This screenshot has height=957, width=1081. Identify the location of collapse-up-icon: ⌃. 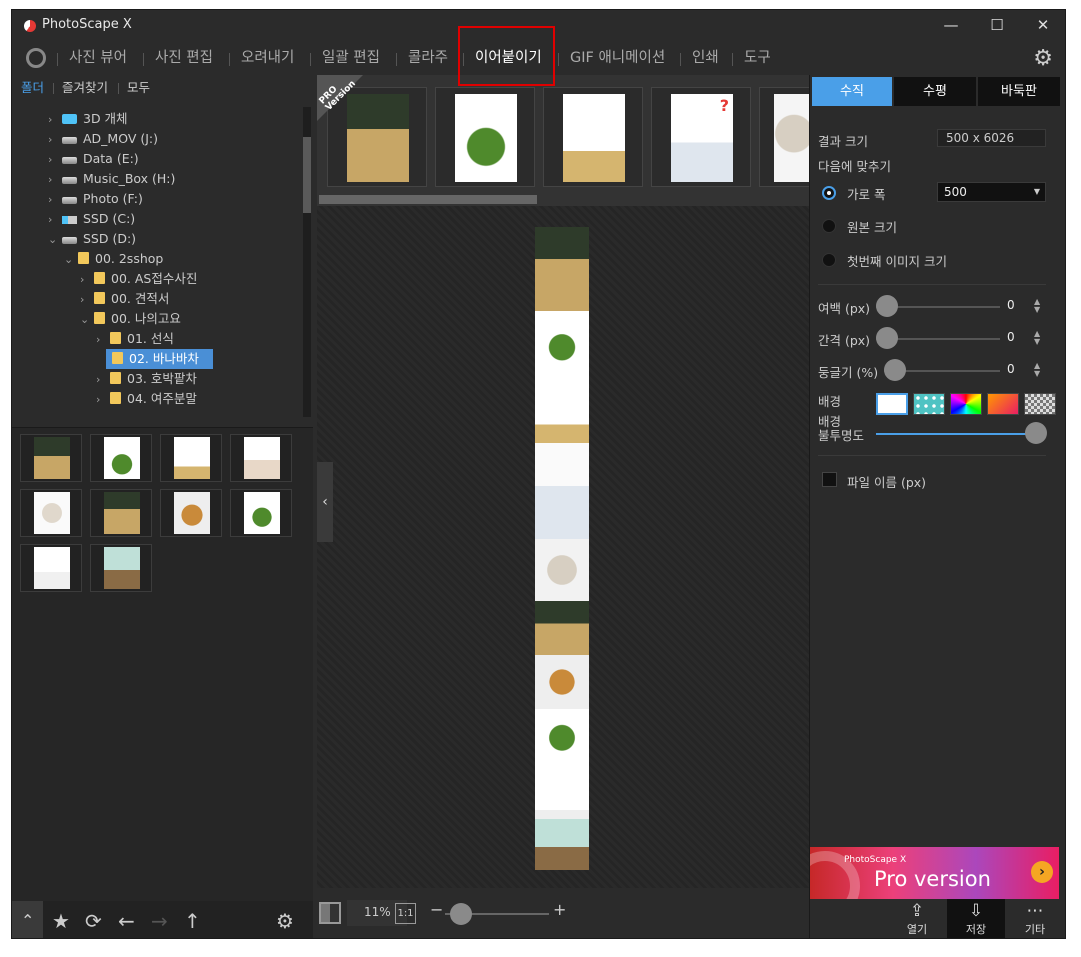
(27, 920).